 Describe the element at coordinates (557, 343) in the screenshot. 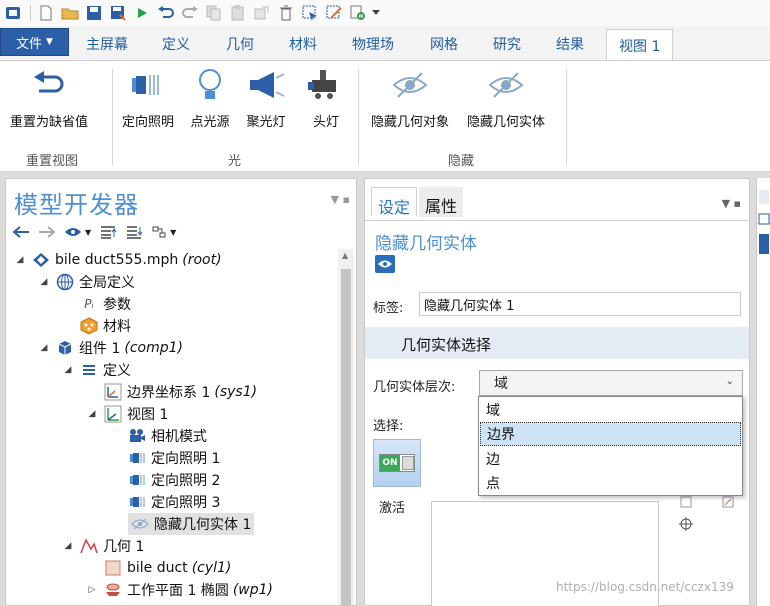

I see `section-entity-selection: 几何实体选择` at that location.